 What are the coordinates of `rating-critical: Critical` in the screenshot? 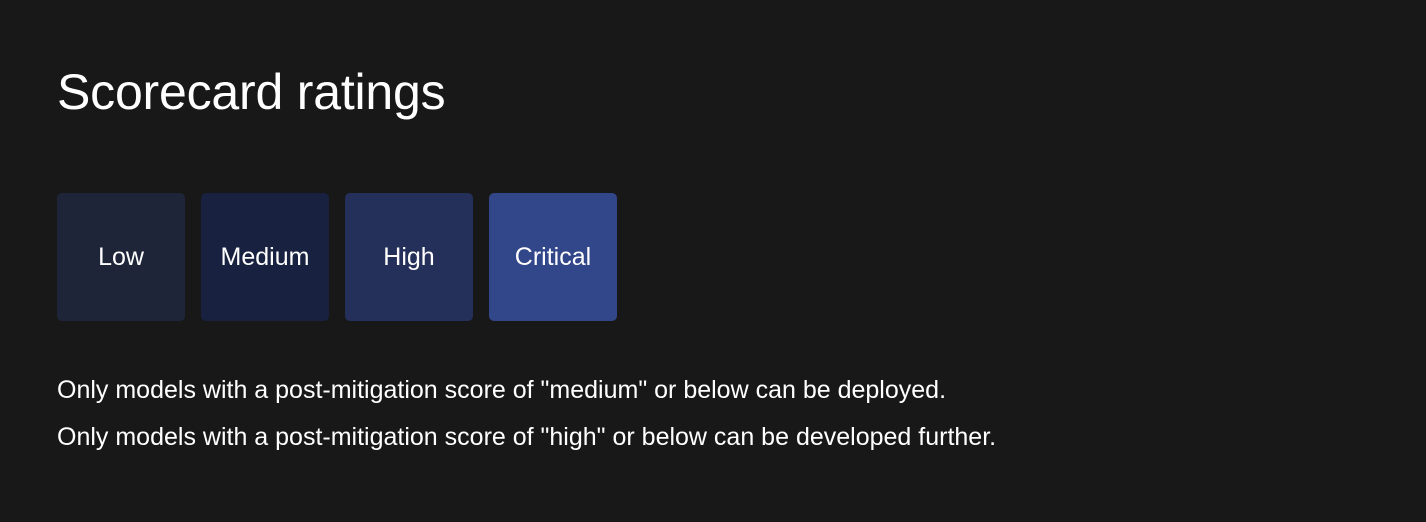 It's located at (553, 257).